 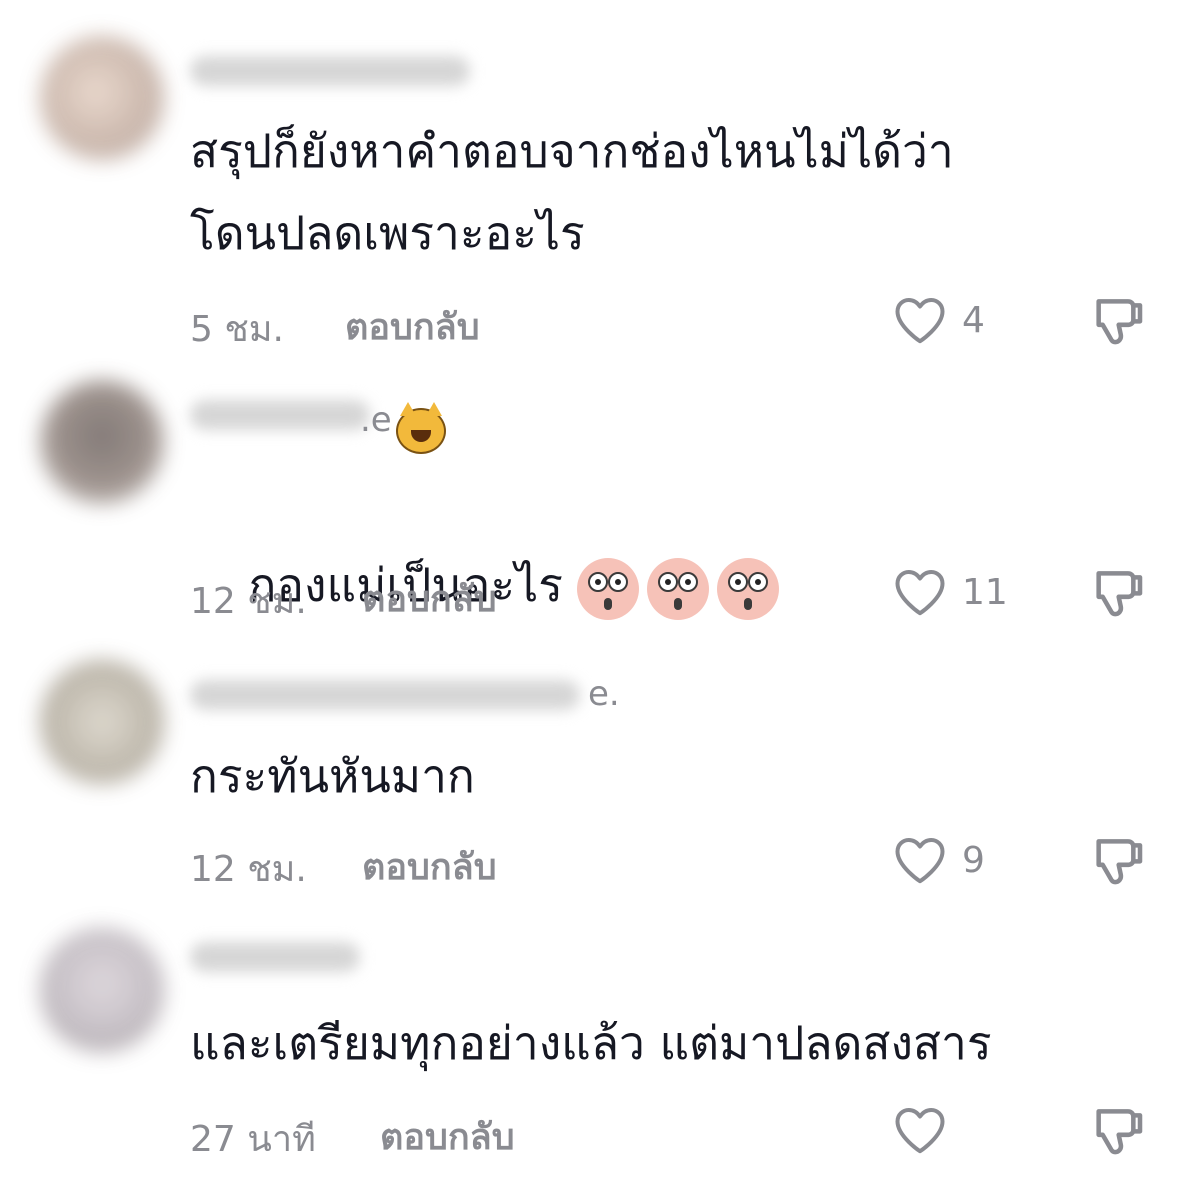 What do you see at coordinates (985, 592) in the screenshot?
I see `like-count: 11` at bounding box center [985, 592].